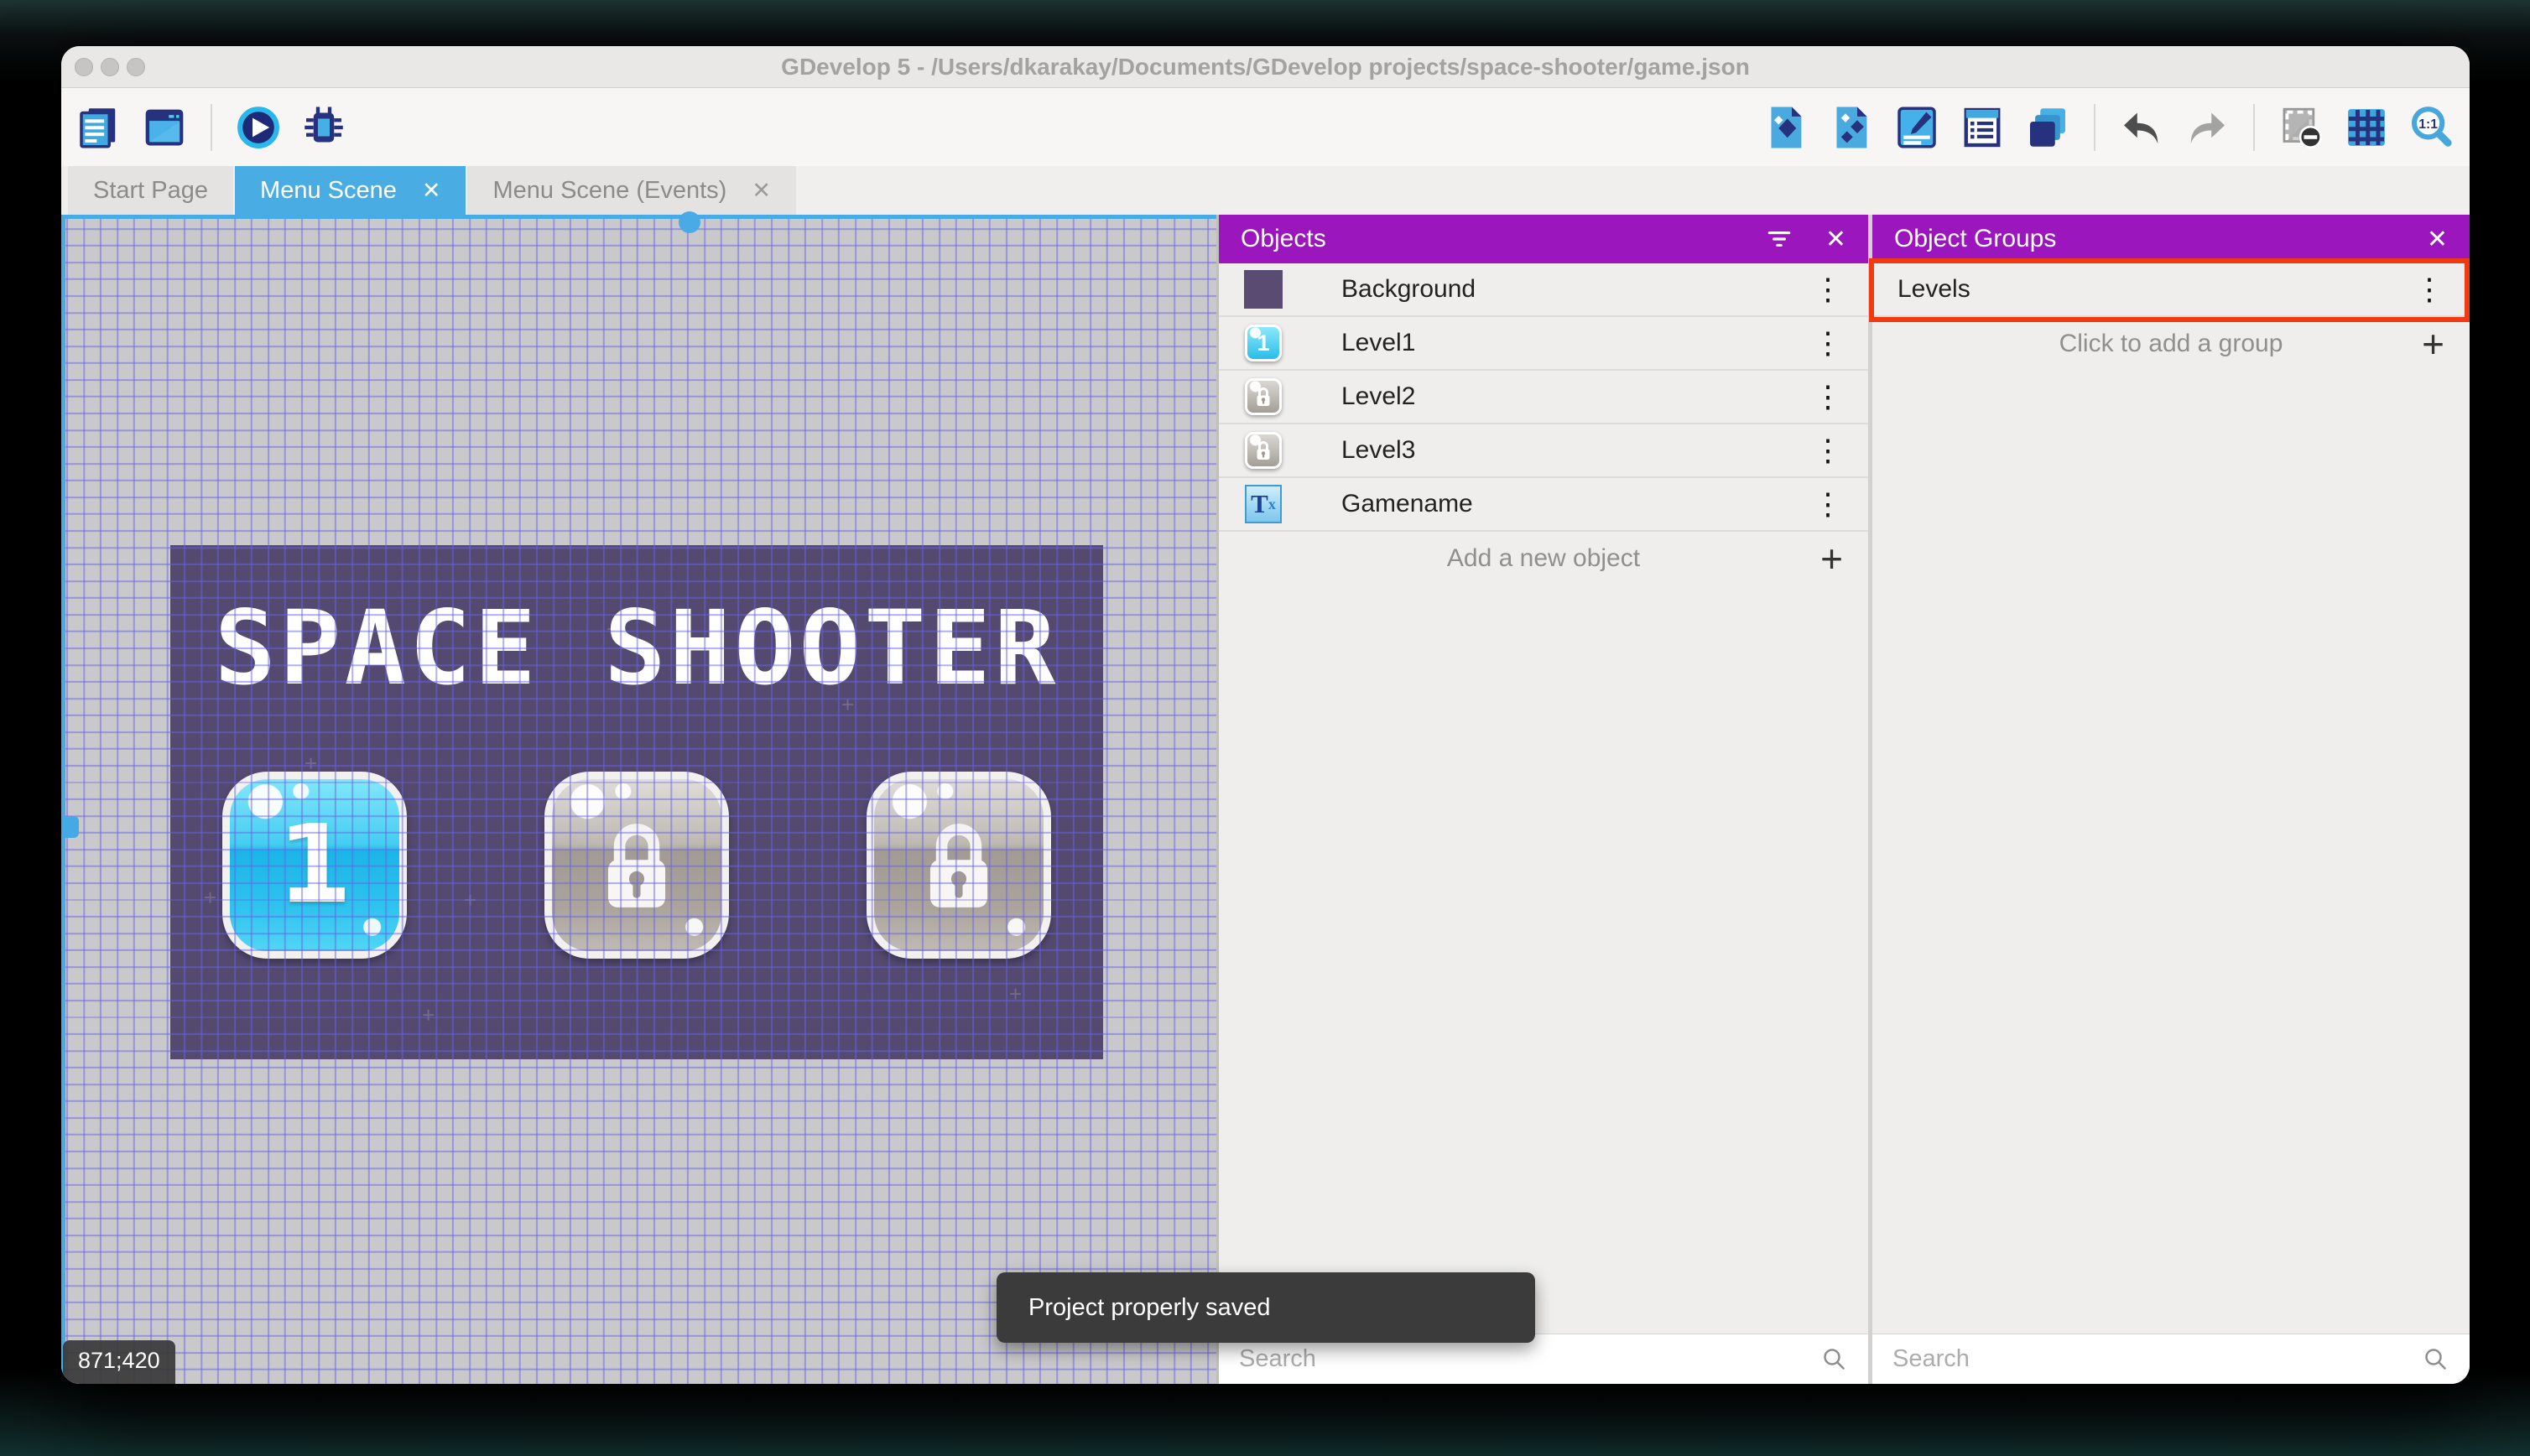  Describe the element at coordinates (1786, 128) in the screenshot. I see `objects-icon` at that location.